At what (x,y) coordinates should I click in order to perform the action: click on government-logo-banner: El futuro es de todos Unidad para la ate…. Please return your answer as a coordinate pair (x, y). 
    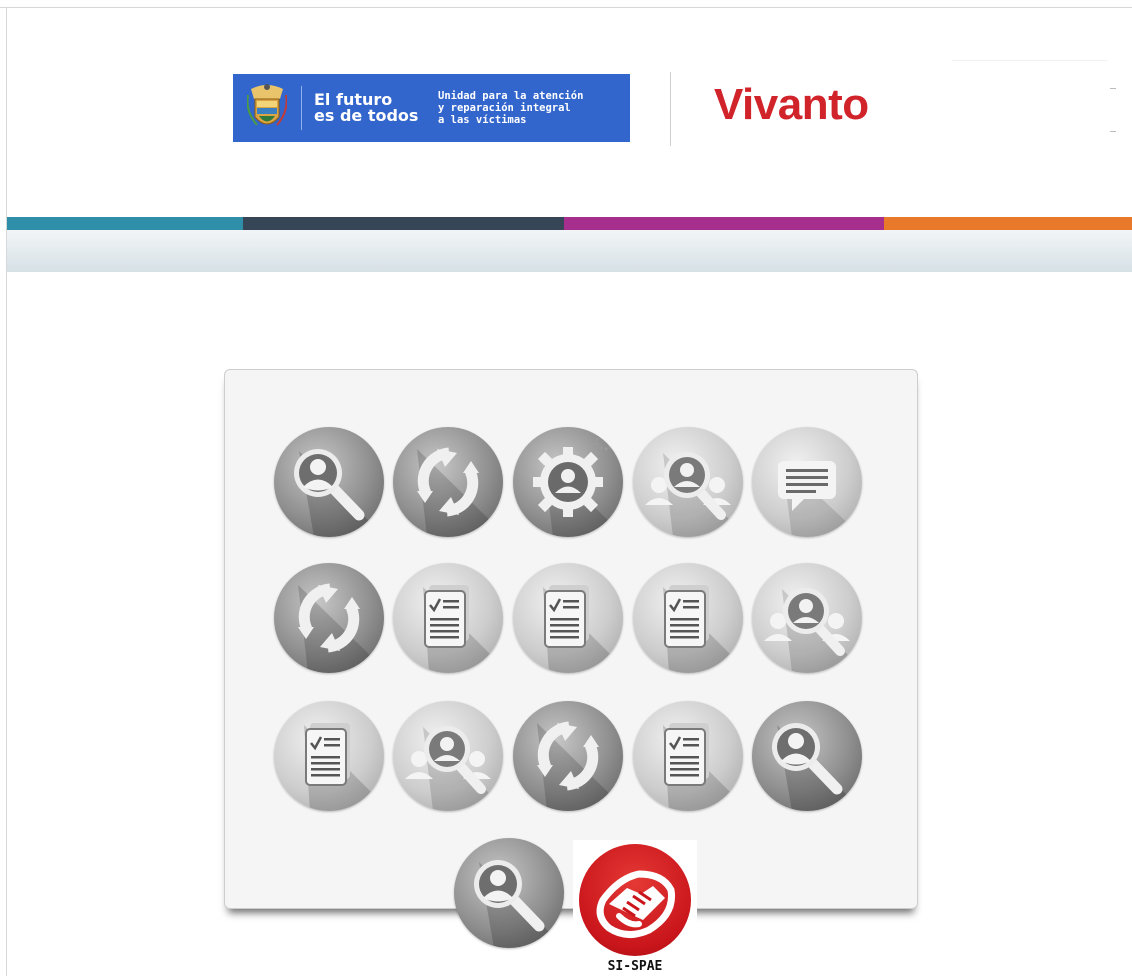
    Looking at the image, I should click on (431, 108).